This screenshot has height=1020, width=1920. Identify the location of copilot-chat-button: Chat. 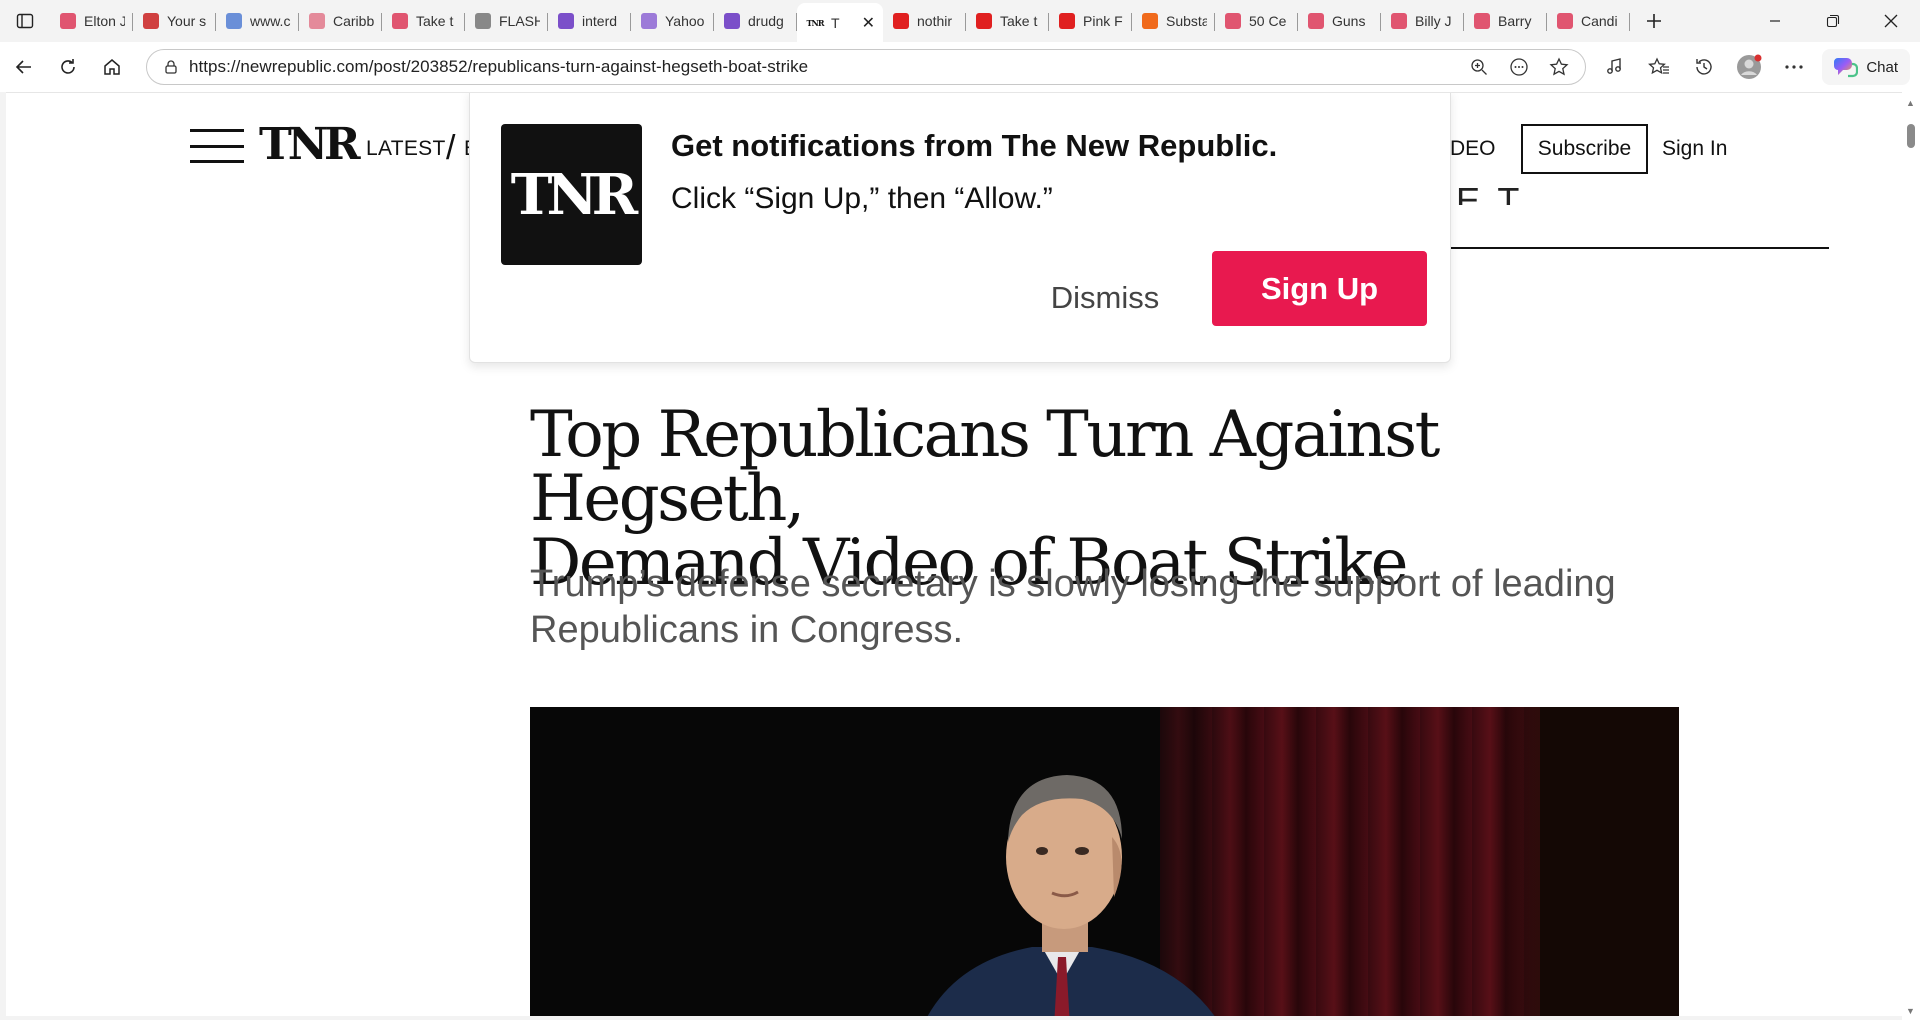
(1866, 67).